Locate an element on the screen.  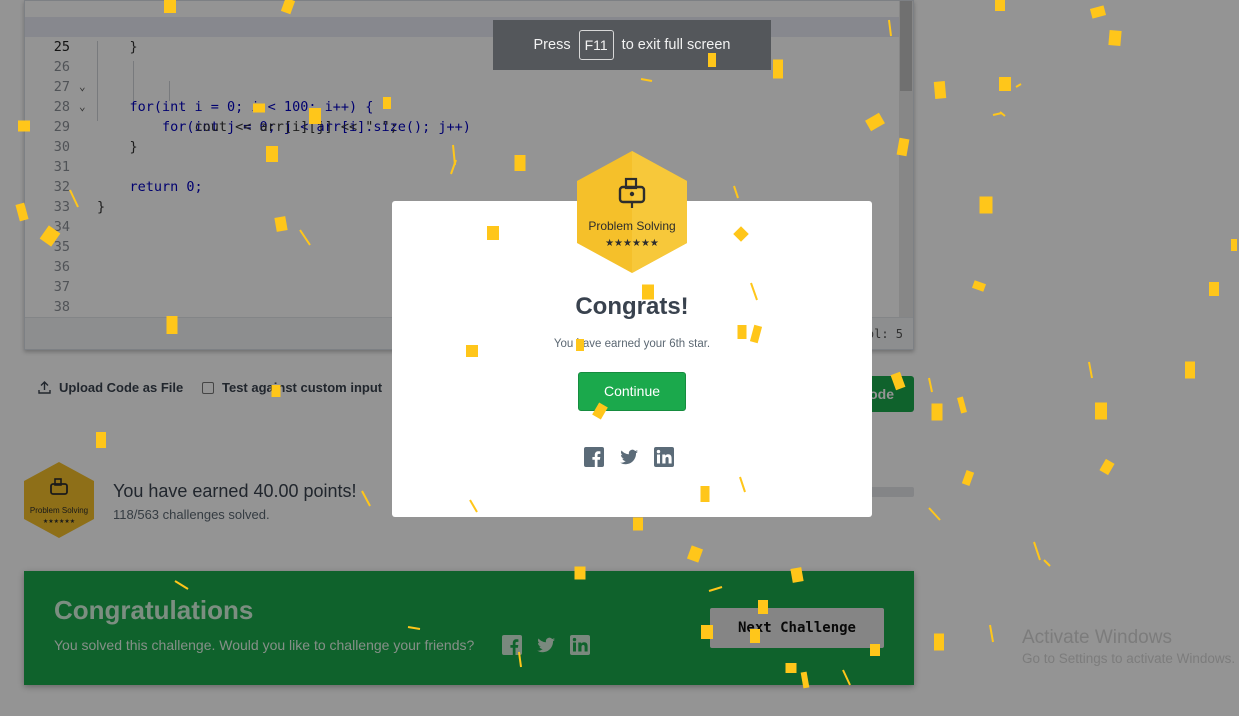
modal-title: Congrats! is located at coordinates (632, 306).